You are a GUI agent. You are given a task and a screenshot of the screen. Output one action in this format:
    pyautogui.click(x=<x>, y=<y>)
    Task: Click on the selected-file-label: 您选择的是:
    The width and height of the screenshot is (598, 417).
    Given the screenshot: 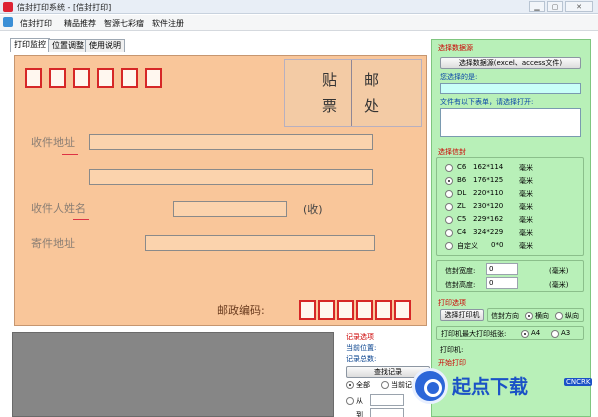 What is the action you would take?
    pyautogui.click(x=459, y=77)
    